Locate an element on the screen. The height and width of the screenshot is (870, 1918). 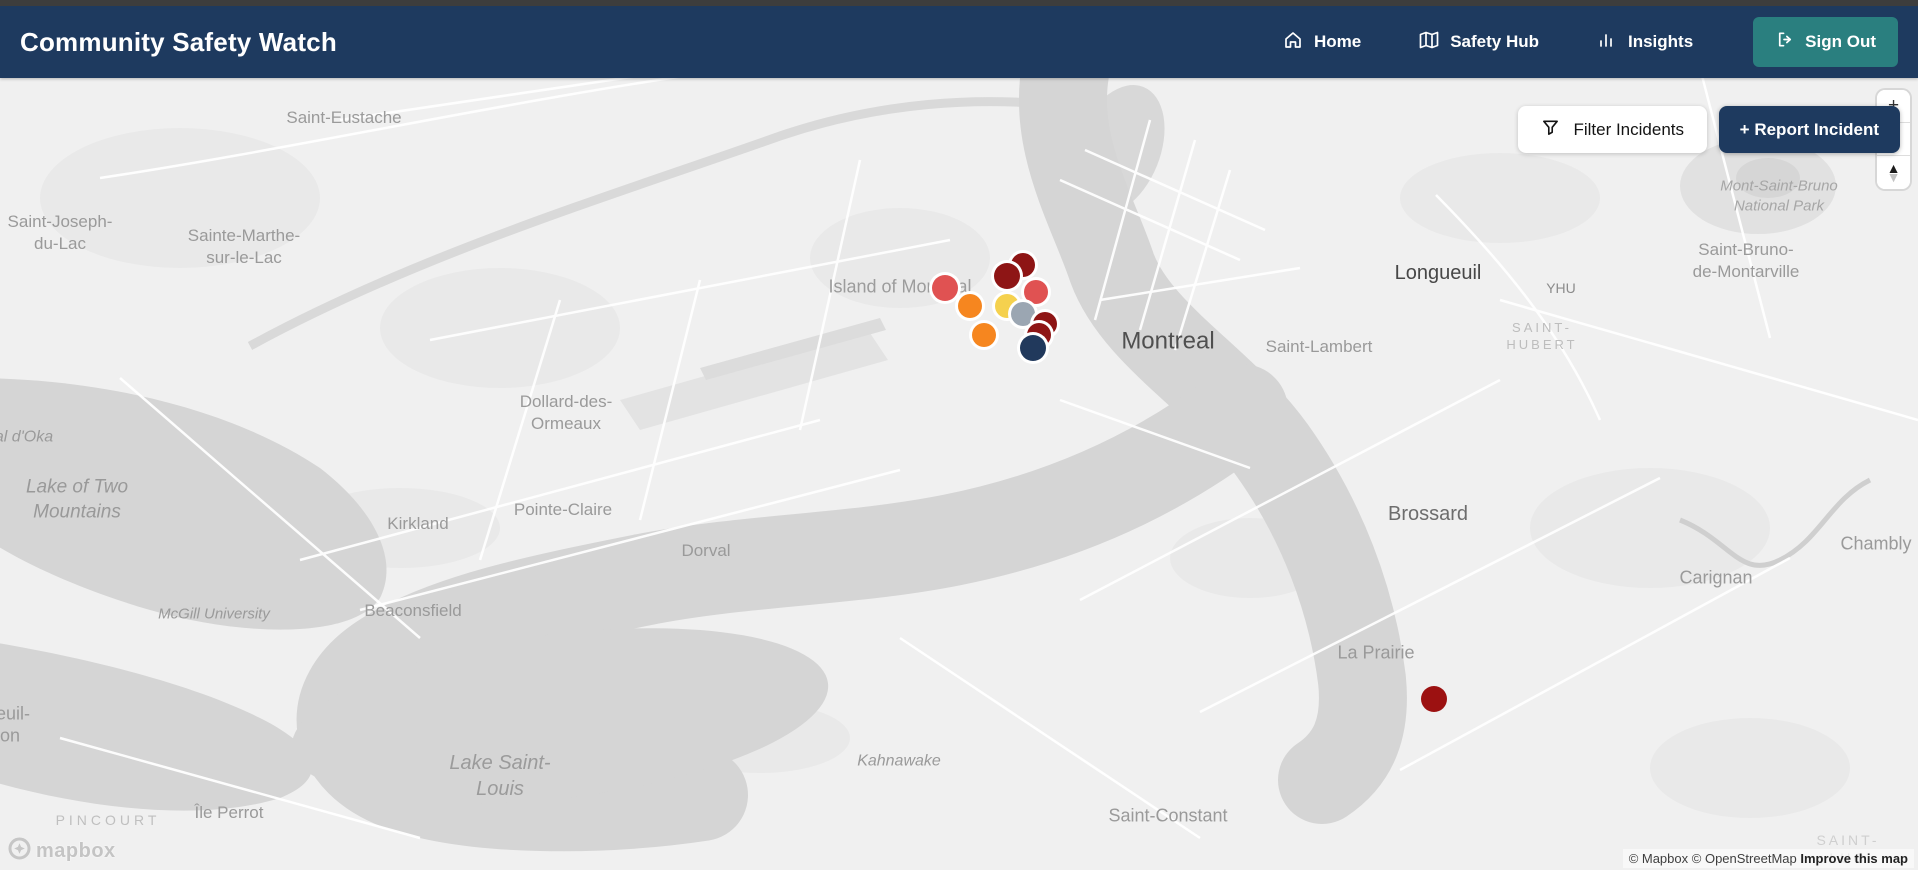
mapbox-attribution-link: © Mapbox is located at coordinates (1658, 858).